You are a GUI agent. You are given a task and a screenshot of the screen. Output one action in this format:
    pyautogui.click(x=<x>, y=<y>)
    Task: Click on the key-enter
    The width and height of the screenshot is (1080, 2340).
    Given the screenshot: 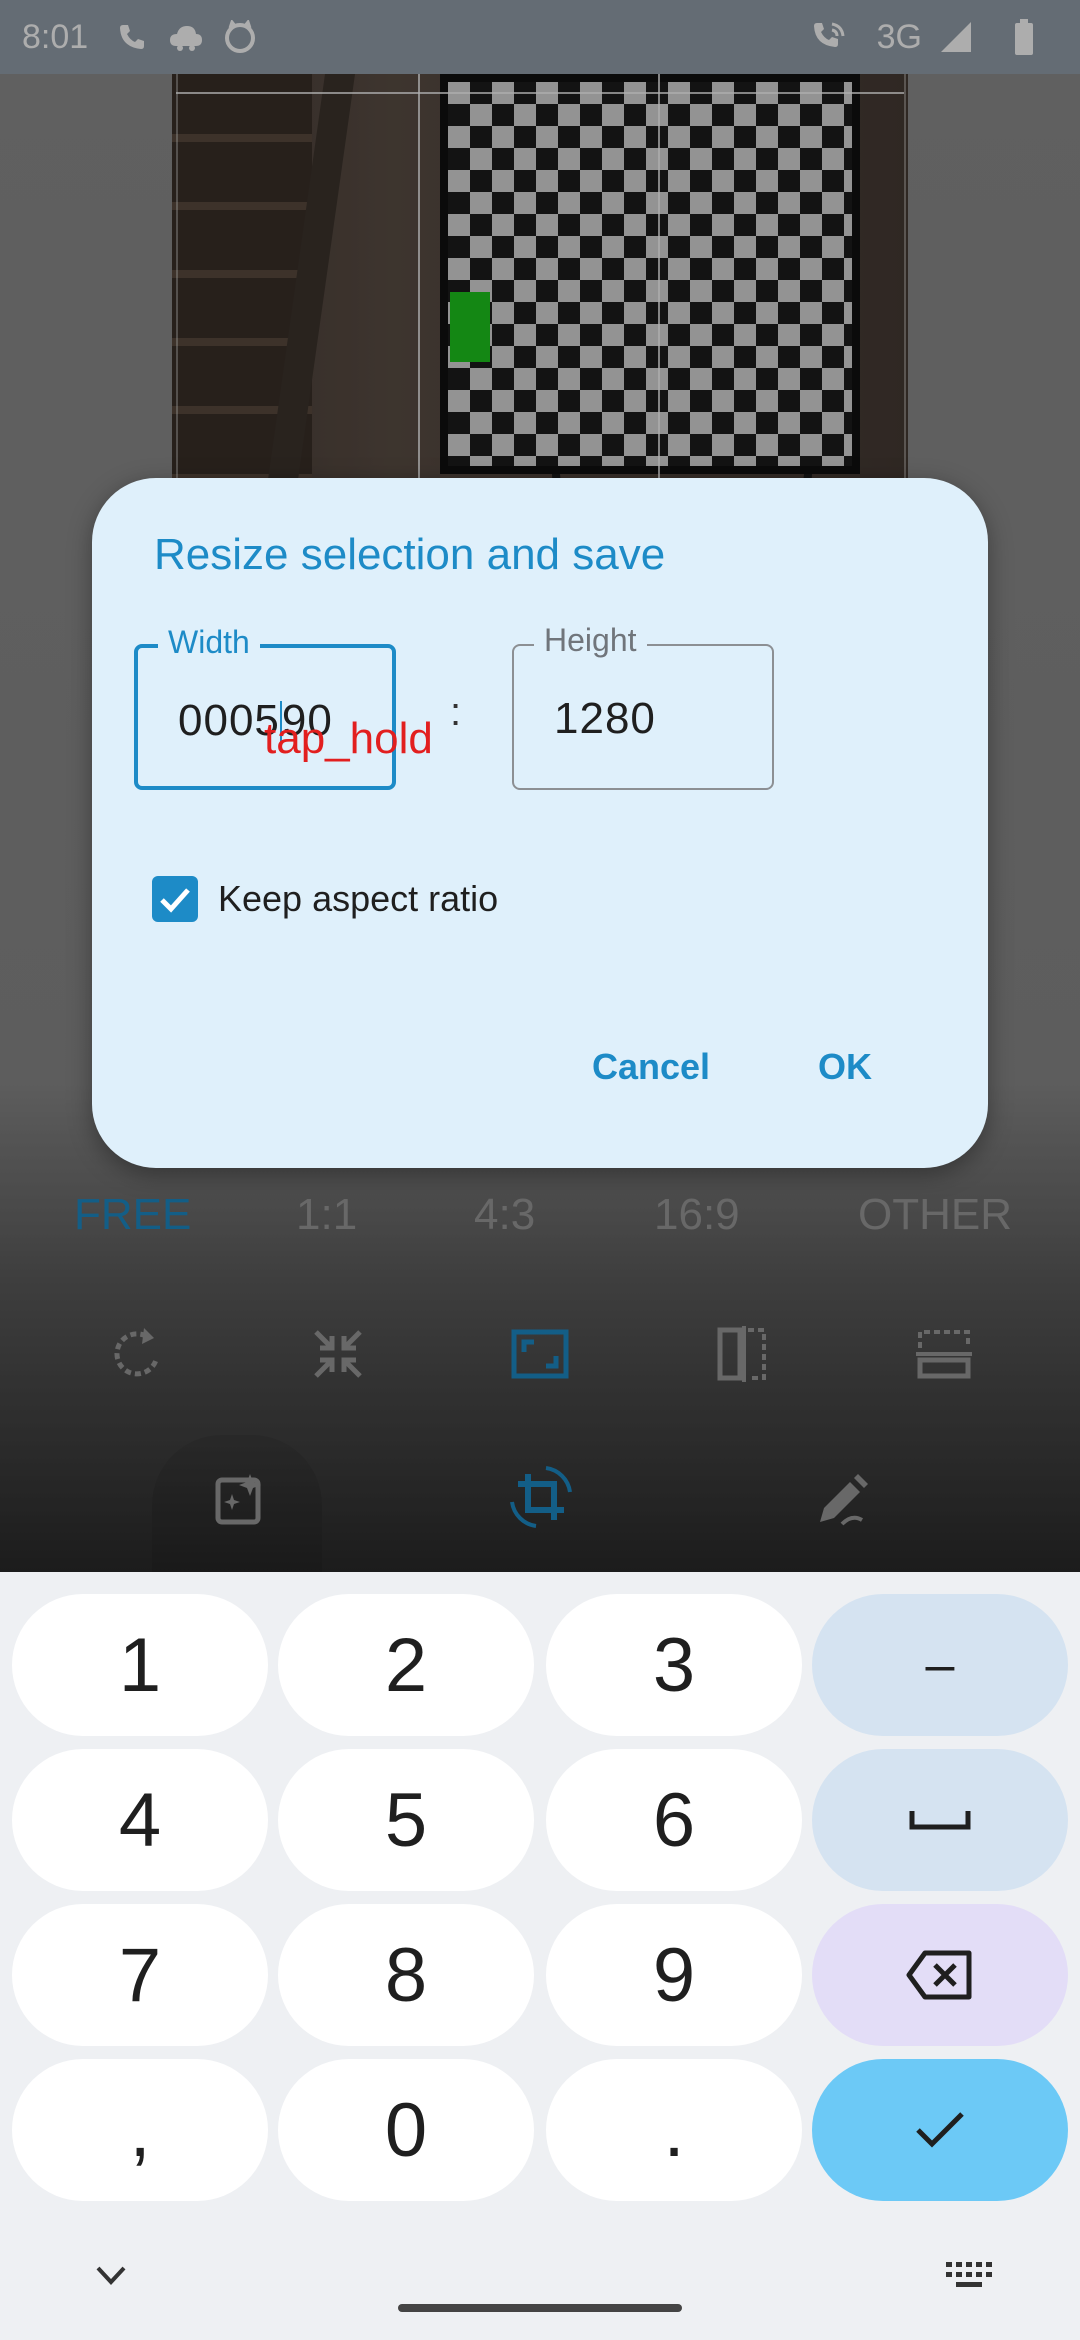 What is the action you would take?
    pyautogui.click(x=940, y=2130)
    